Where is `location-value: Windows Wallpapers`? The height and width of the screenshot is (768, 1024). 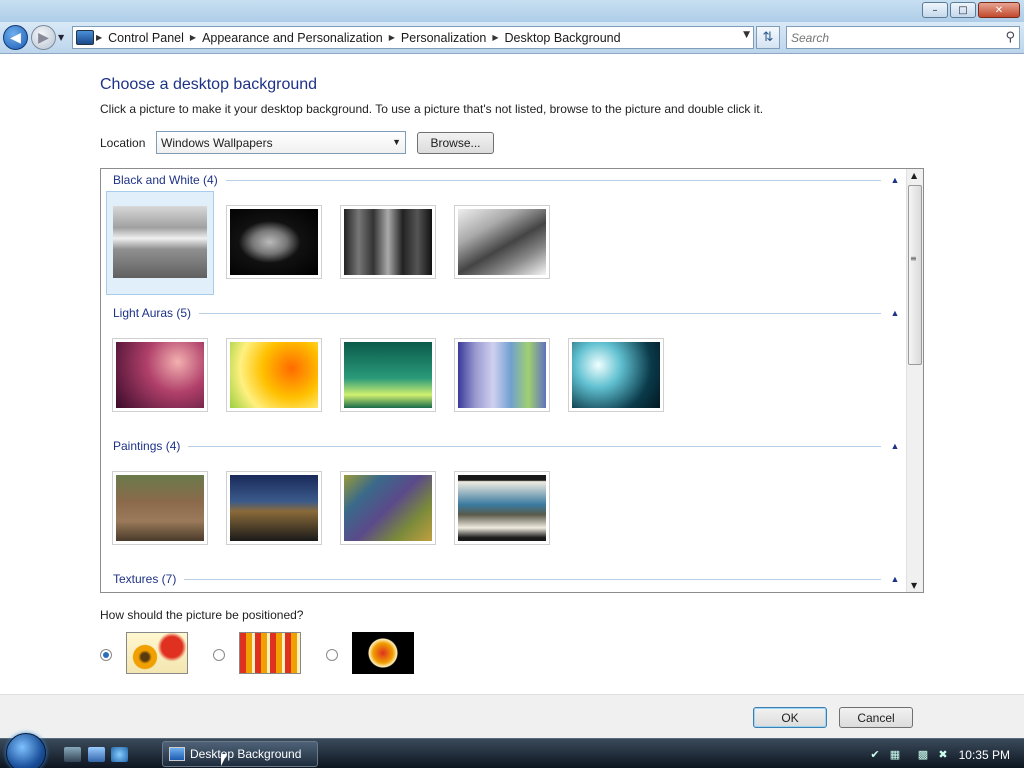 location-value: Windows Wallpapers is located at coordinates (217, 143).